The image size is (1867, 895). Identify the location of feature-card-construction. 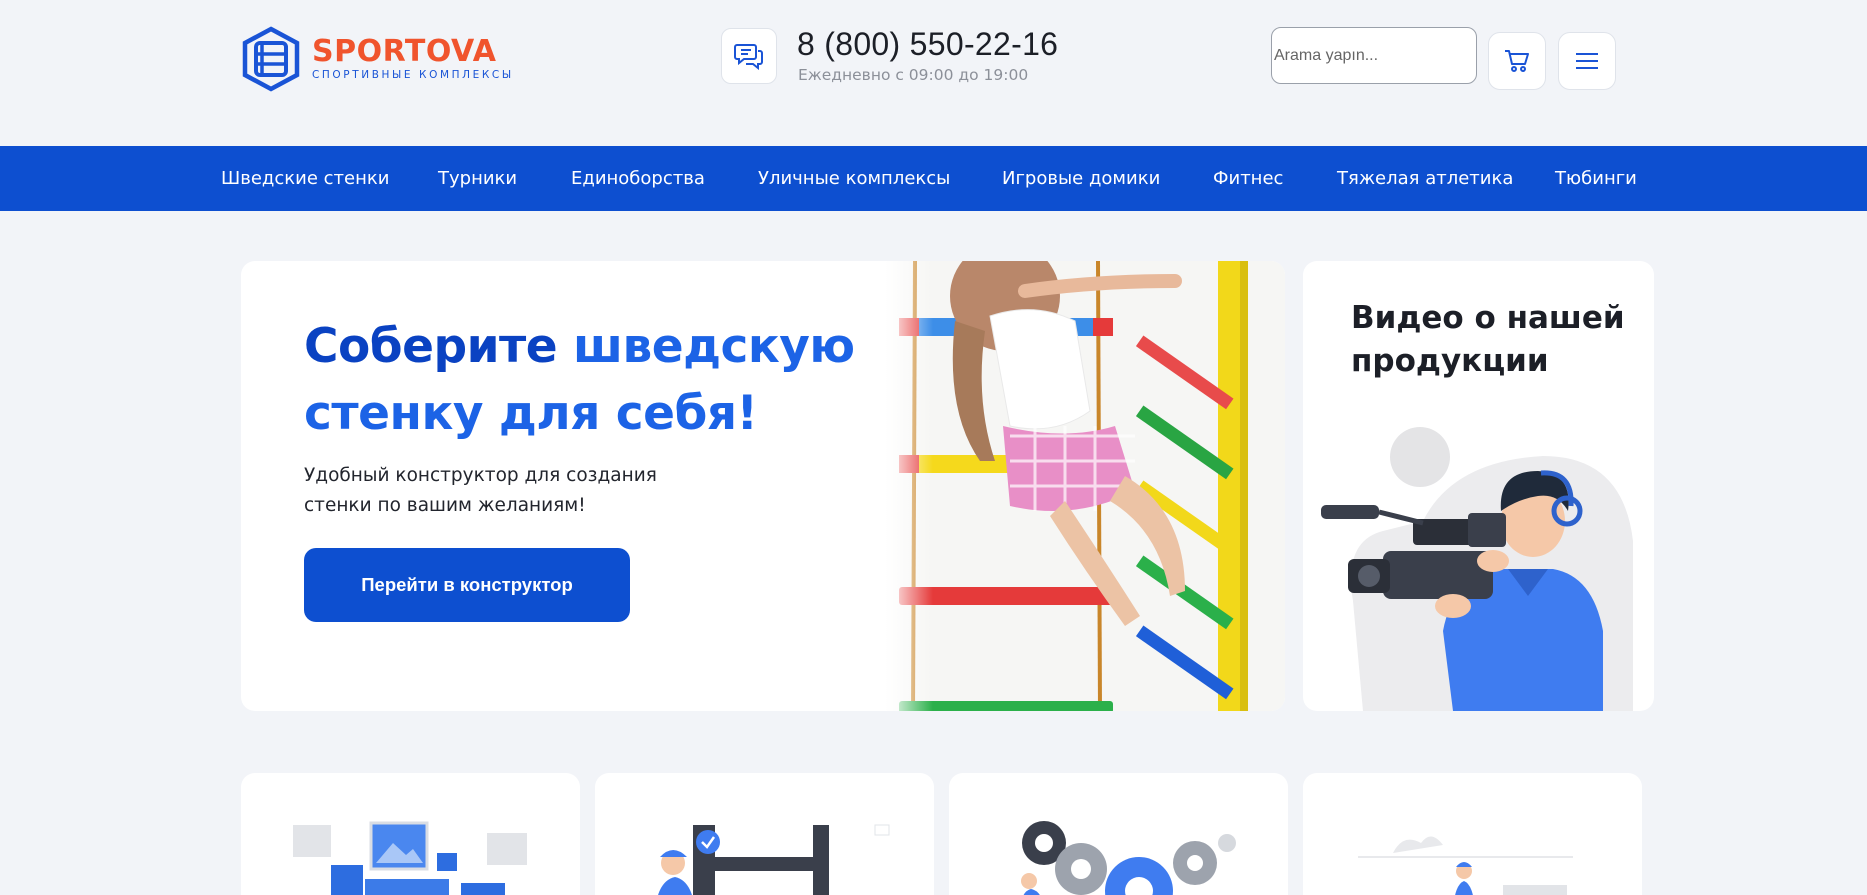
(764, 834).